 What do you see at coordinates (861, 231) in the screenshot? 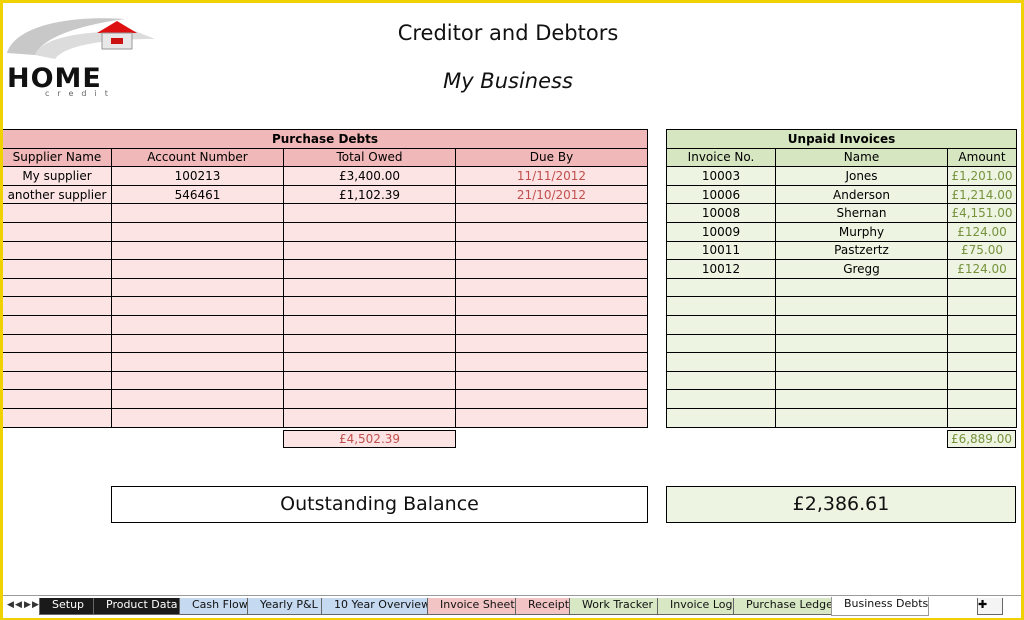
I see `table-cell: Murphy` at bounding box center [861, 231].